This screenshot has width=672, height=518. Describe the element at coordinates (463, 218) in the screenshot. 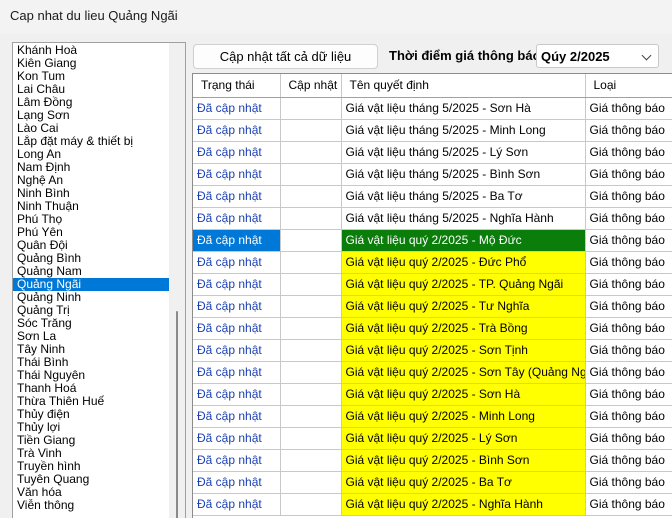

I see `cell-decision-name: Giá vật liệu tháng 5/2025 - Nghĩa Hành` at that location.